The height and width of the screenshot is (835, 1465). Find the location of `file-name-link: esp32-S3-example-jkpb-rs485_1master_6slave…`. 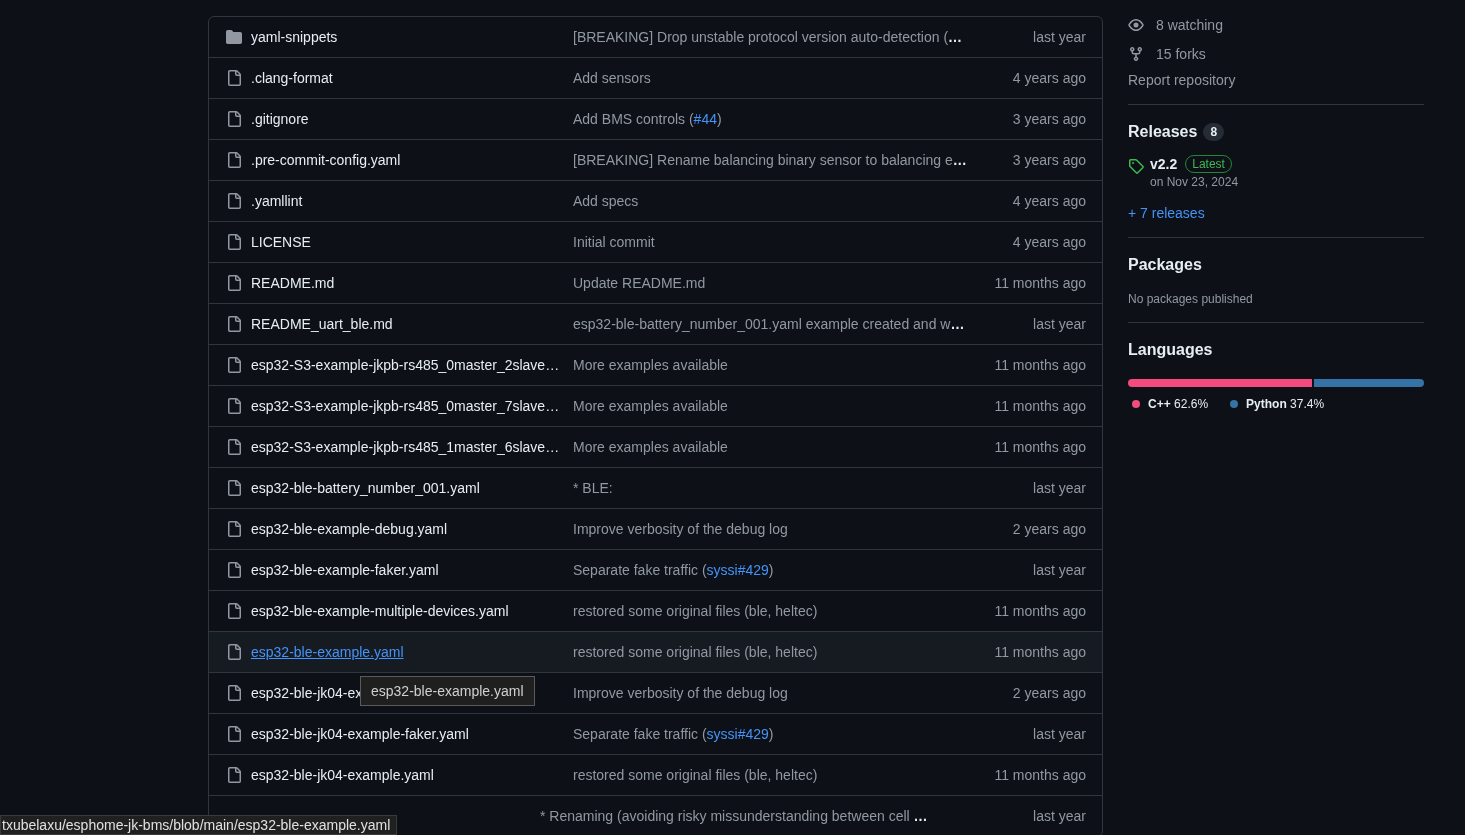

file-name-link: esp32-S3-example-jkpb-rs485_1master_6slave… is located at coordinates (405, 447).